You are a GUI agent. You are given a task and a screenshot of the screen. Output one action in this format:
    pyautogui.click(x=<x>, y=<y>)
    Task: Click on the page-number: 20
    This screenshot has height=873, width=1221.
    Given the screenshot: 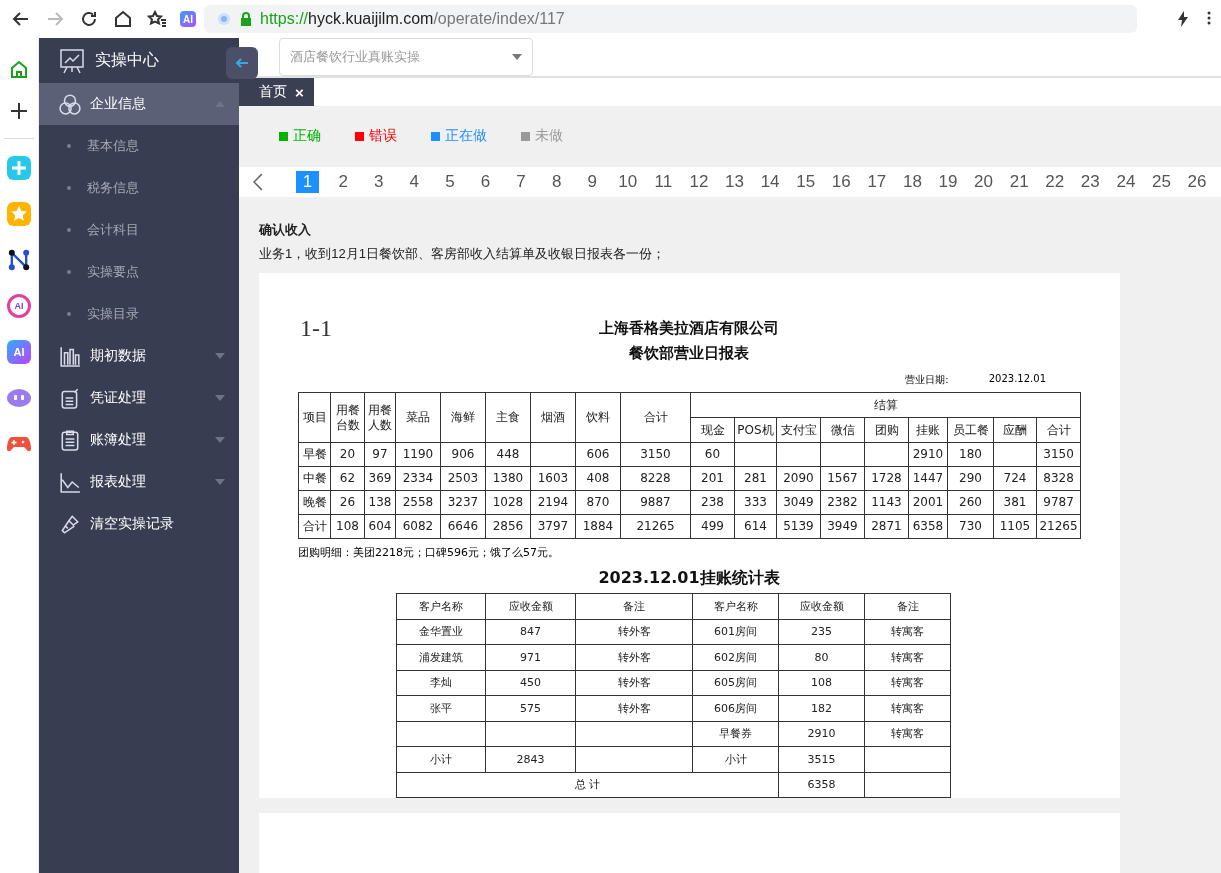 What is the action you would take?
    pyautogui.click(x=983, y=182)
    